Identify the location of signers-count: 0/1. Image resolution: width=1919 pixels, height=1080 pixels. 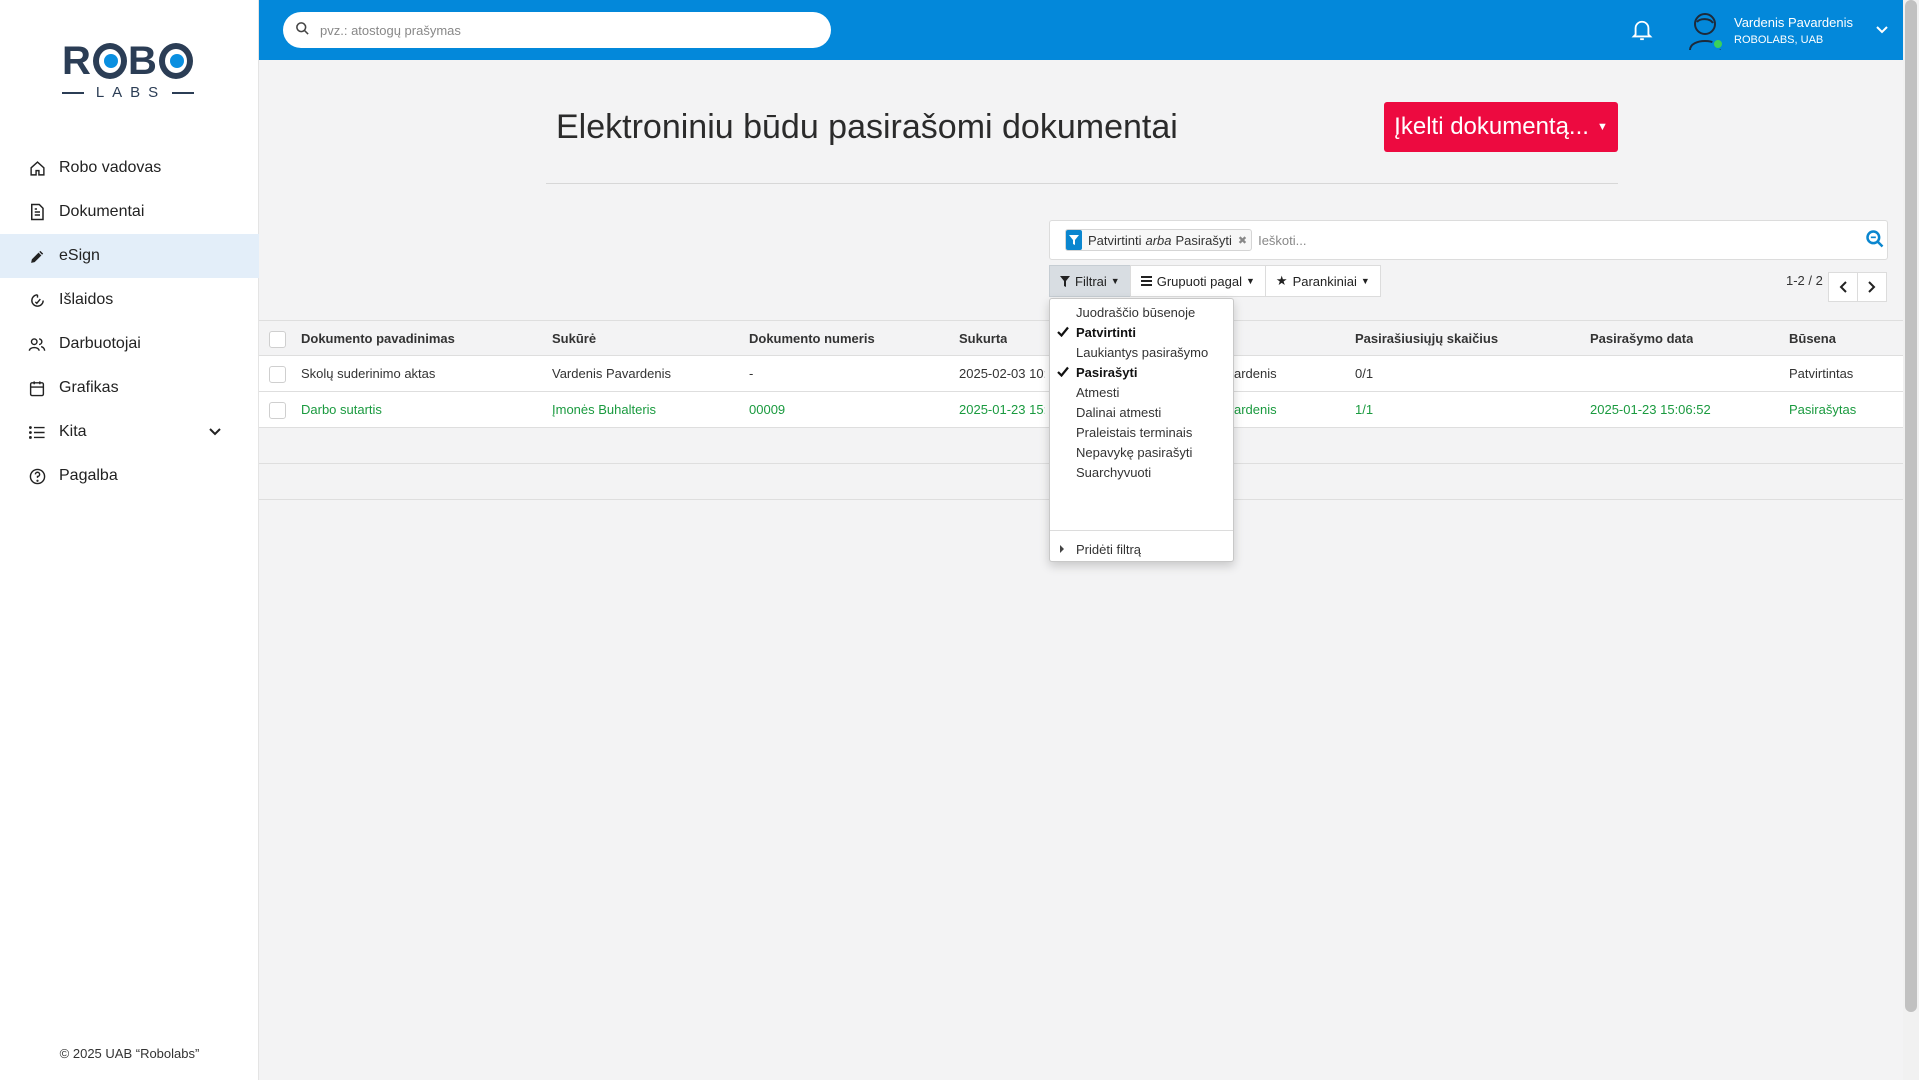
(1364, 373).